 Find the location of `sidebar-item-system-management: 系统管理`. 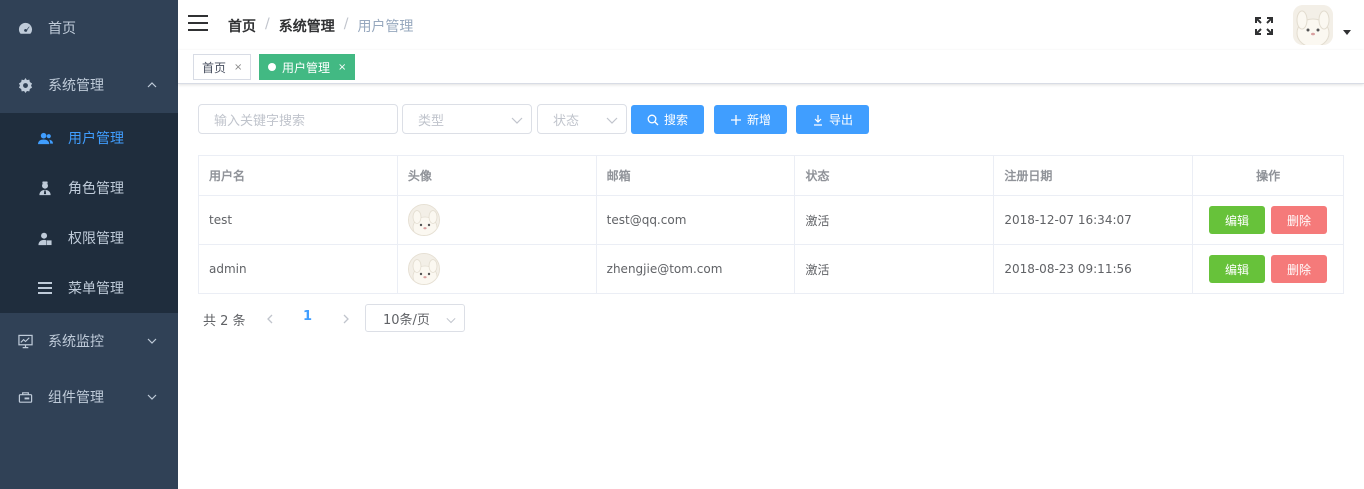

sidebar-item-system-management: 系统管理 is located at coordinates (89, 85).